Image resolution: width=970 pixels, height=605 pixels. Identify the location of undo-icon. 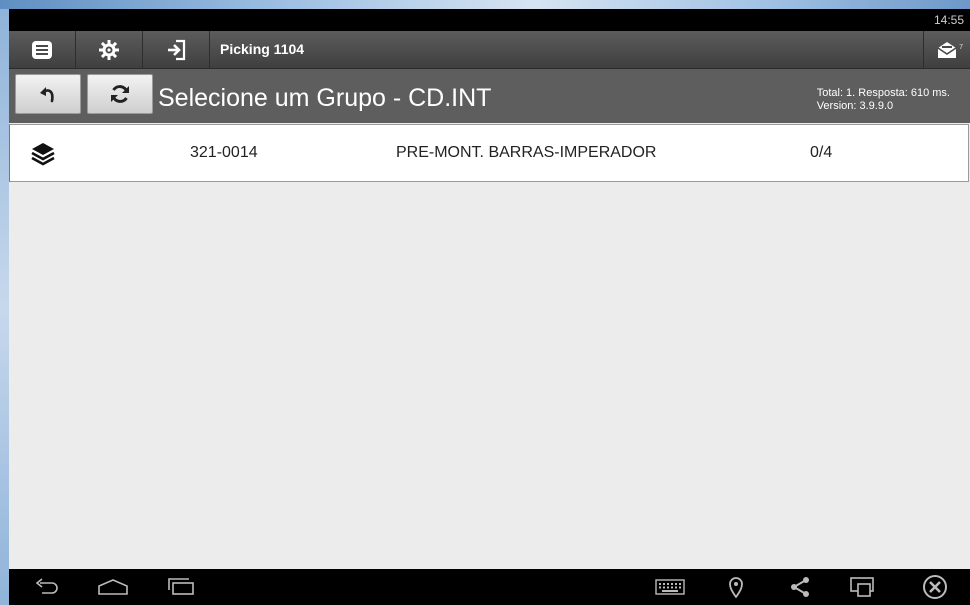
(47, 95).